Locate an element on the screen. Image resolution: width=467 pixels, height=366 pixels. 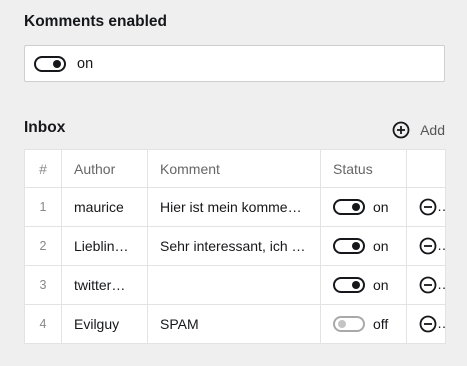
status-label: off is located at coordinates (381, 324).